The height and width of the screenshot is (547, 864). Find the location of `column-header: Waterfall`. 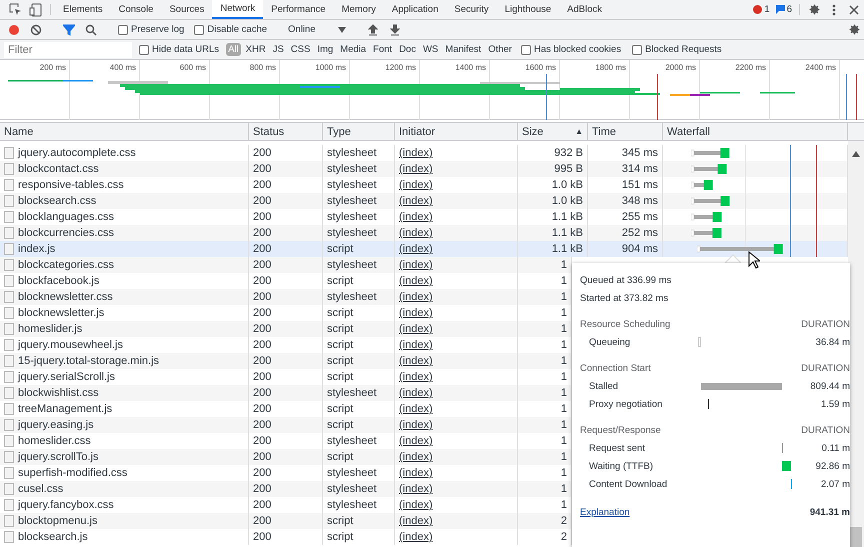

column-header: Waterfall is located at coordinates (688, 132).